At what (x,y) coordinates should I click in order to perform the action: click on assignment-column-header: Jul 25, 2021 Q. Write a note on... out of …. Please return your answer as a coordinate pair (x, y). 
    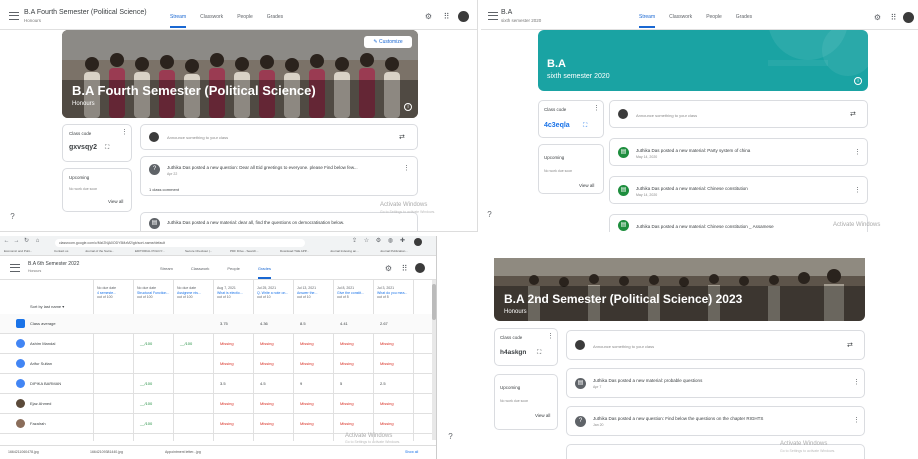
    Looking at the image, I should click on (274, 293).